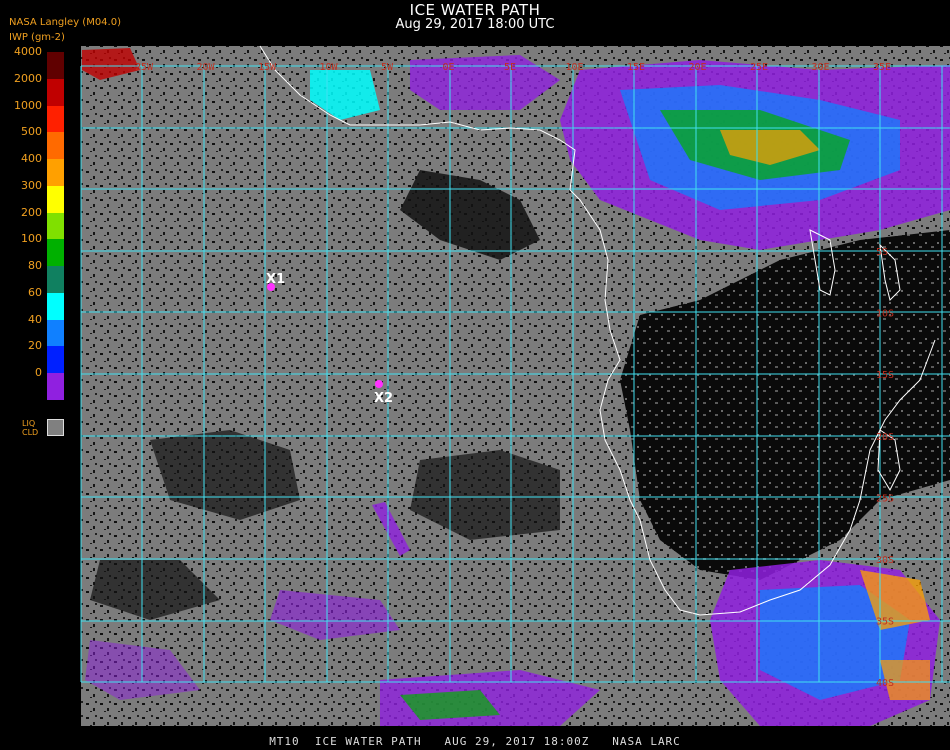  Describe the element at coordinates (882, 67) in the screenshot. I see `longitude-label: 35E` at that location.